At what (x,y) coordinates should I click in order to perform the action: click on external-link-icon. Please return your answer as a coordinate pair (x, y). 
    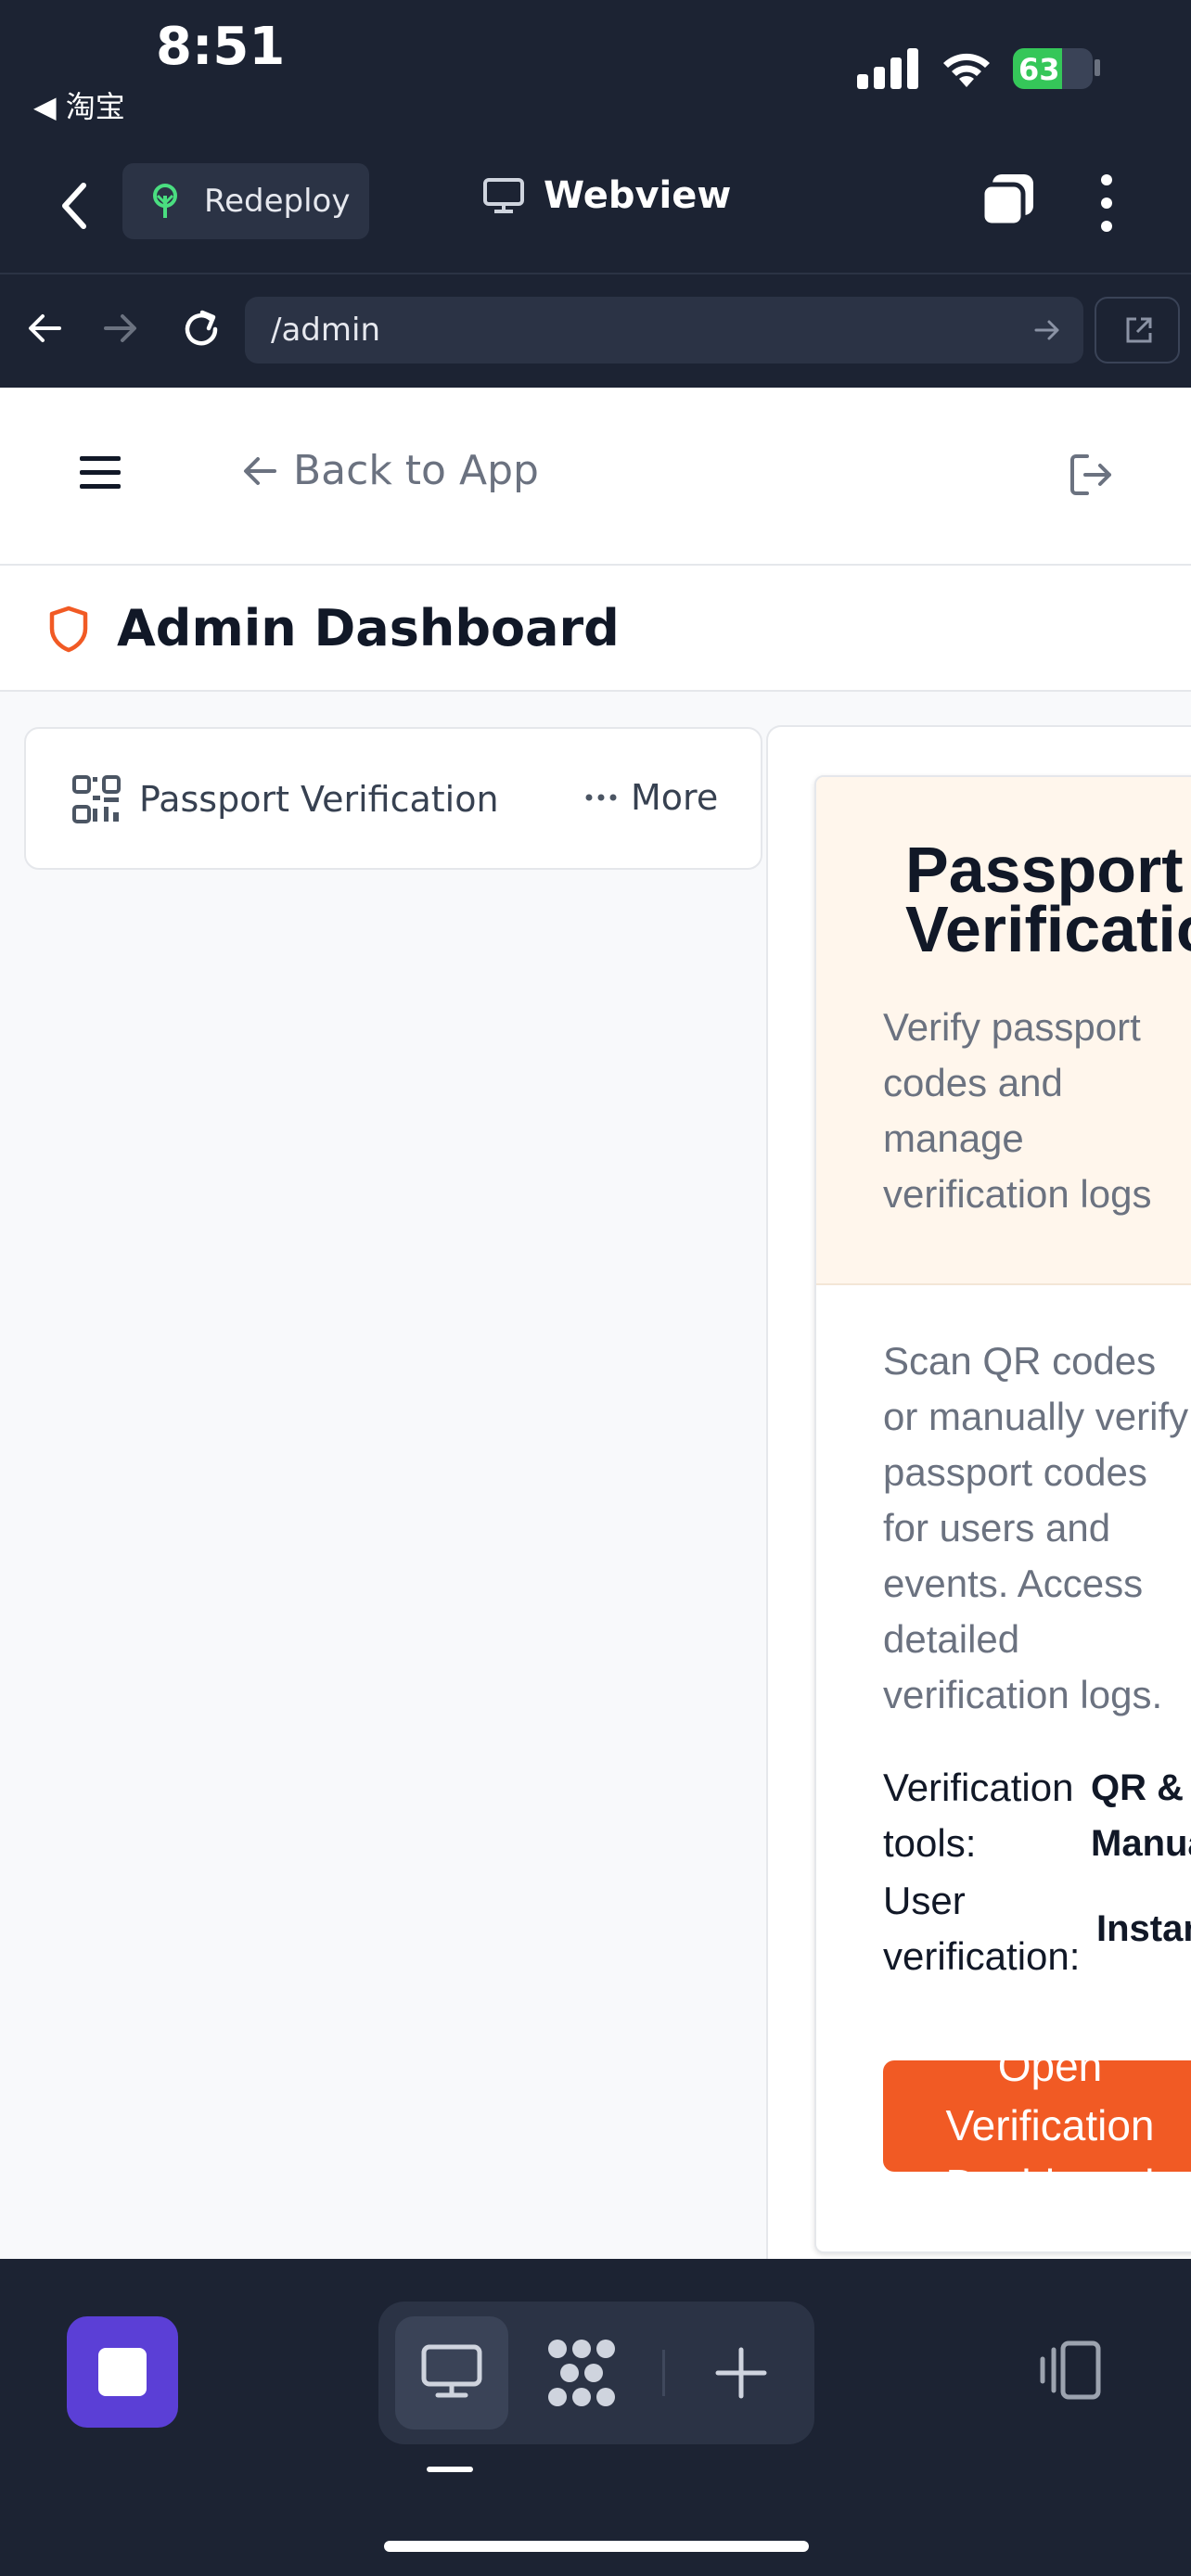
    Looking at the image, I should click on (1139, 330).